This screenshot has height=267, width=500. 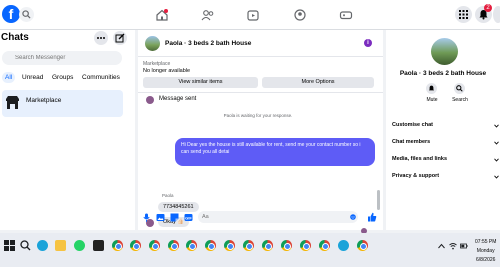 What do you see at coordinates (460, 100) in the screenshot?
I see `search-label: Search` at bounding box center [460, 100].